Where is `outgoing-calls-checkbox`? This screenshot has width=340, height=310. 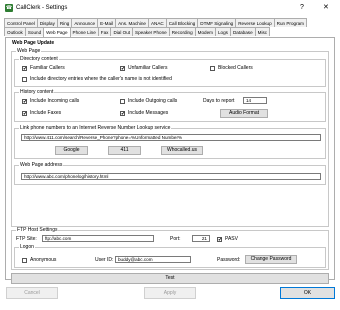
outgoing-calls-checkbox is located at coordinates (122, 101).